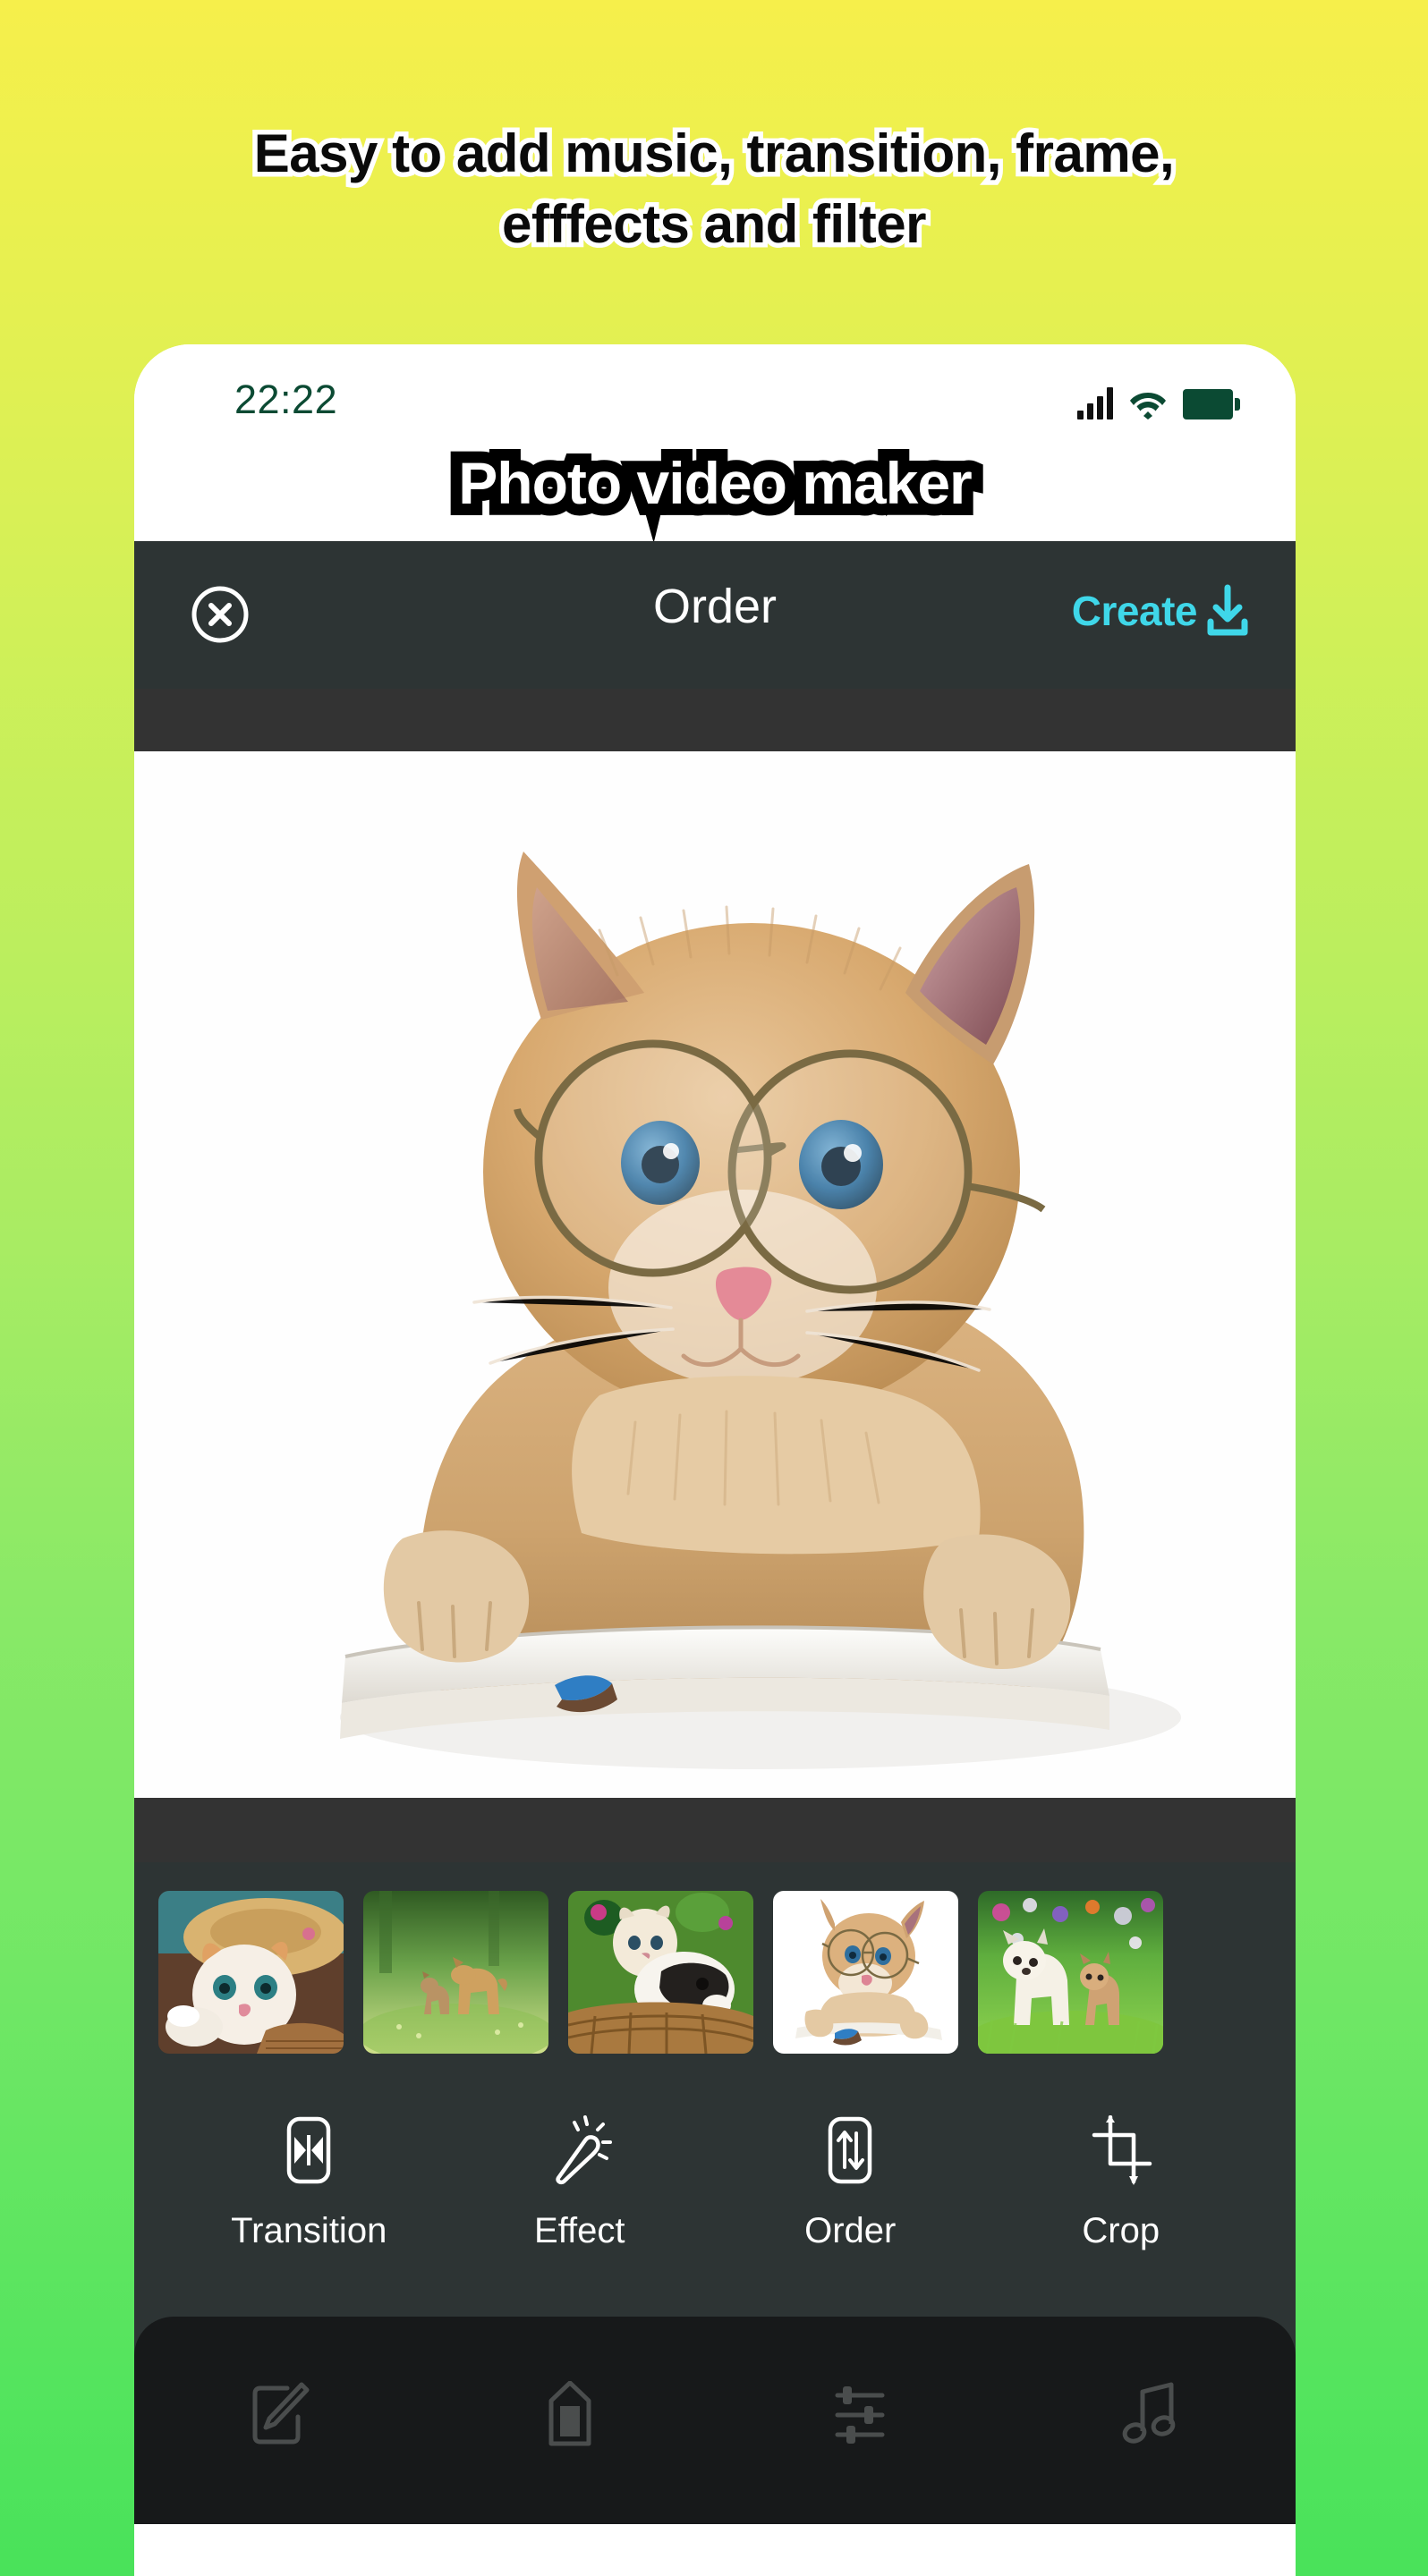  Describe the element at coordinates (1211, 404) in the screenshot. I see `battery-icon` at that location.